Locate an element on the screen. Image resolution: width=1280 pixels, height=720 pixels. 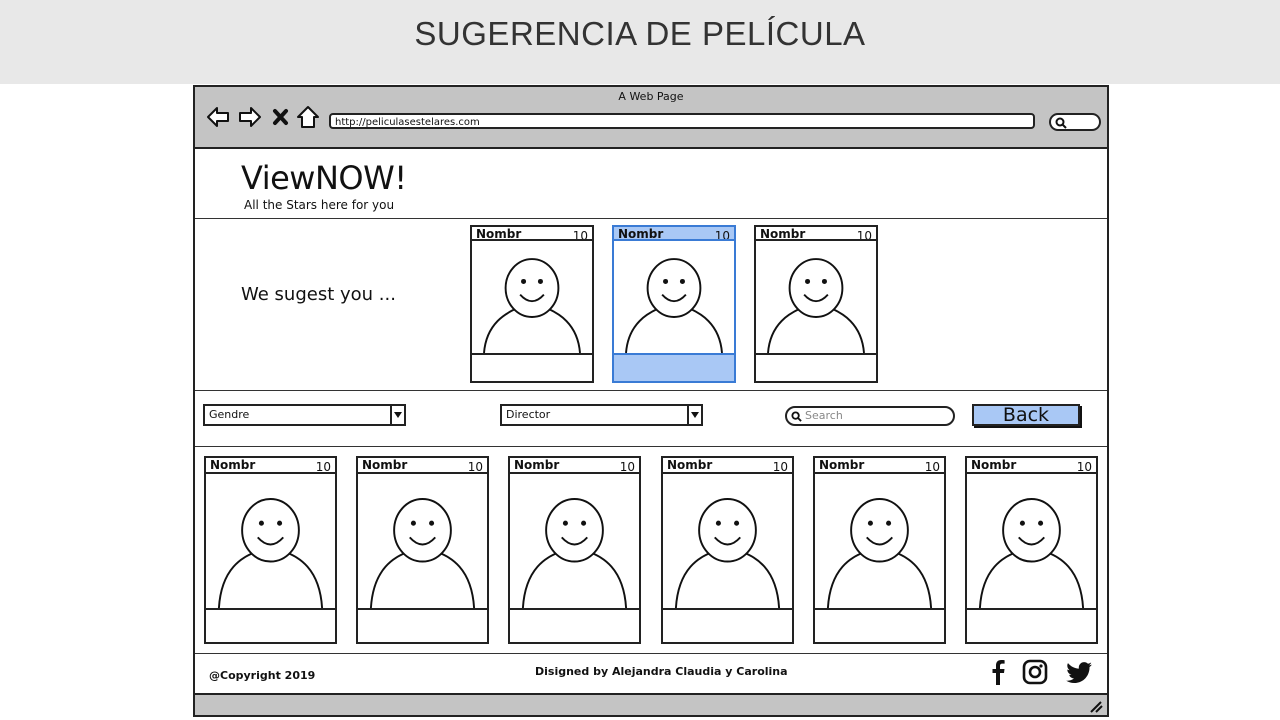
url-bar: http://peliculasestelares.com is located at coordinates (682, 121).